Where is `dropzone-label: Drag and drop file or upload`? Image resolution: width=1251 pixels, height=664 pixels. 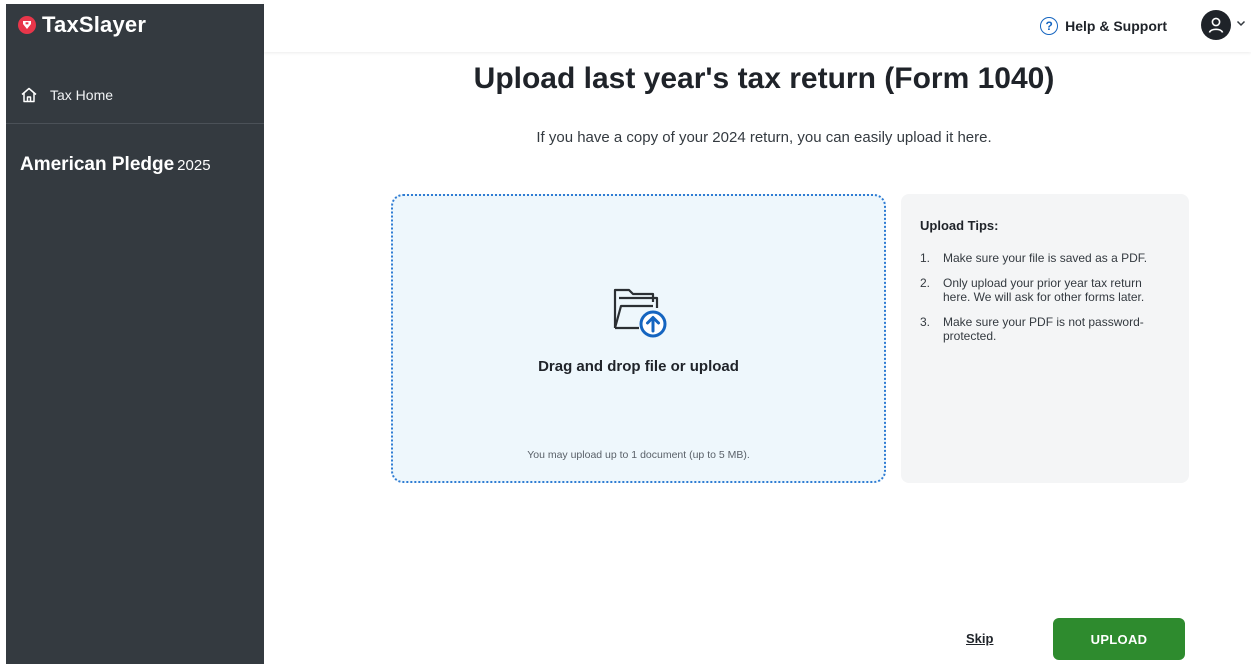
dropzone-label: Drag and drop file or upload is located at coordinates (638, 366).